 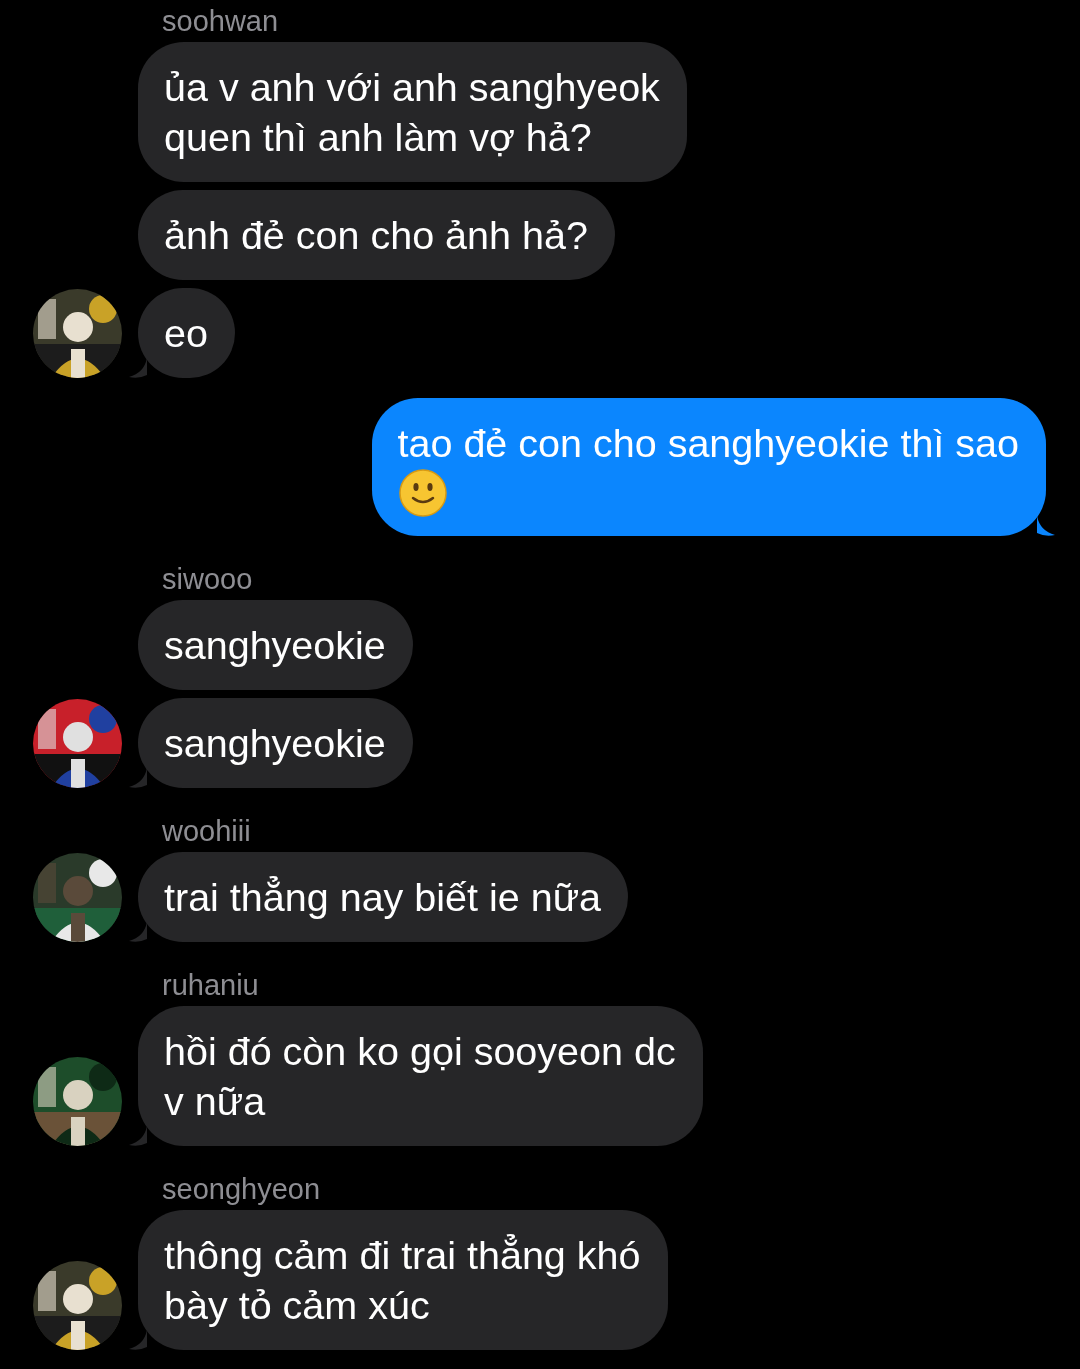 I want to click on message-bubble: ủa v anh với anh sanghyeok quen thì anh làm vợ hả?, so click(x=412, y=112).